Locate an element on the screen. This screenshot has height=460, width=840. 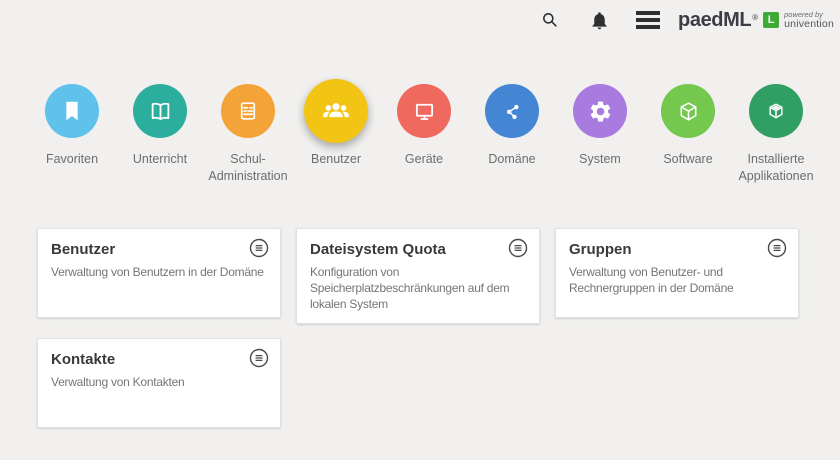
category-unterricht: Unterricht is located at coordinates (160, 131).